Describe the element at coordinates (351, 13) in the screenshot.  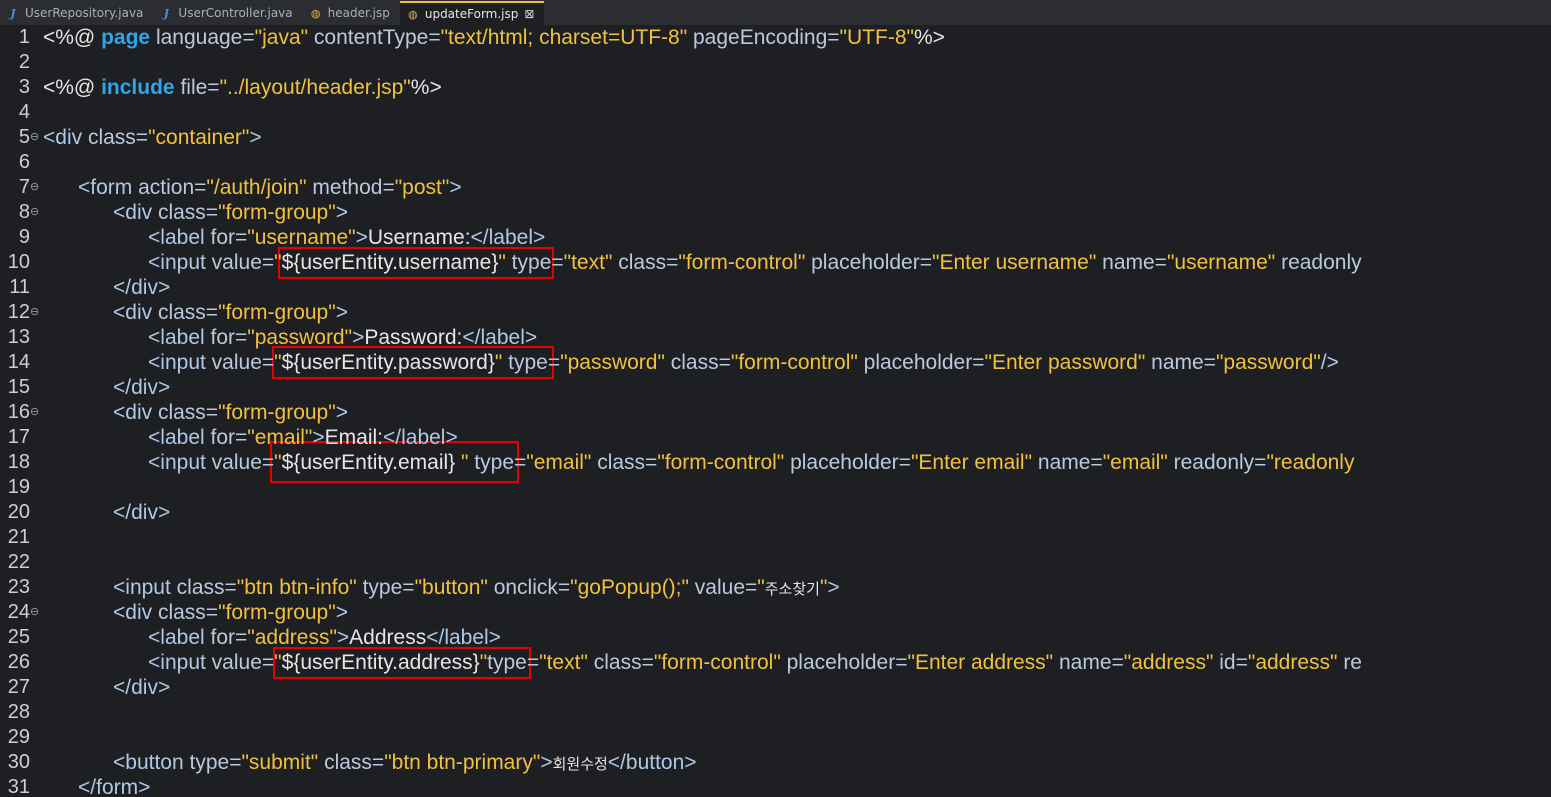
I see `tab-header-jsp: ◍ header.jsp` at that location.